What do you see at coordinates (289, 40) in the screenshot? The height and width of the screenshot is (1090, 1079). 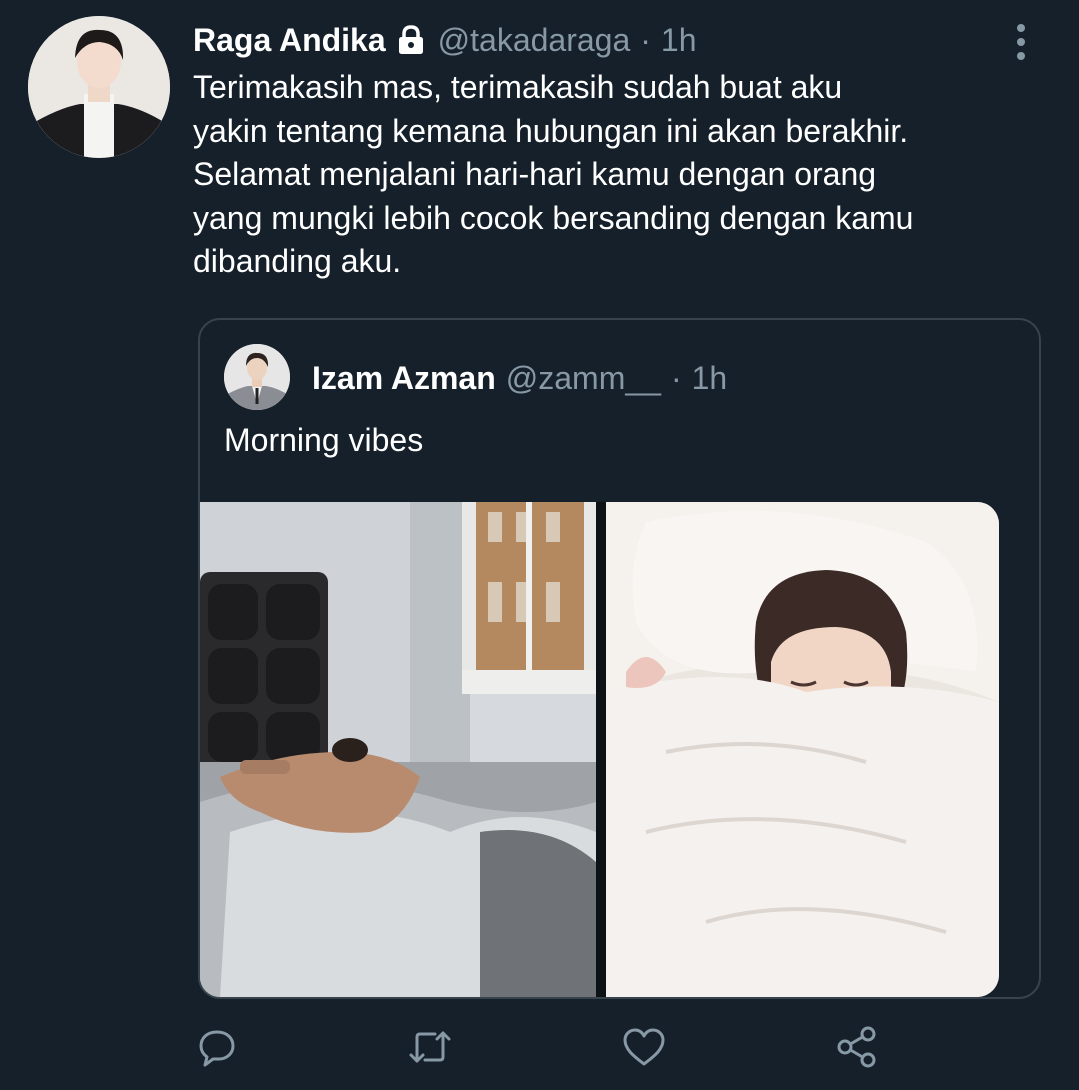 I see `author-name: Raga Andika` at bounding box center [289, 40].